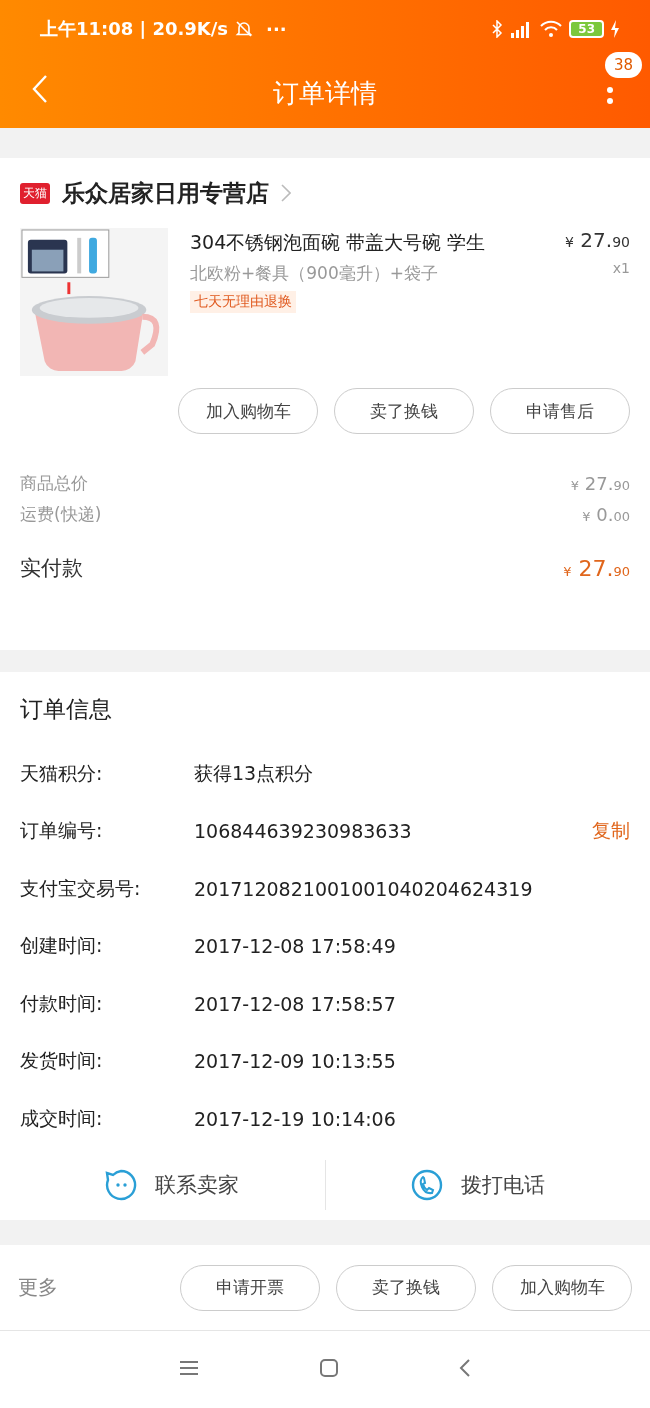  I want to click on notification-badge: 38, so click(623, 65).